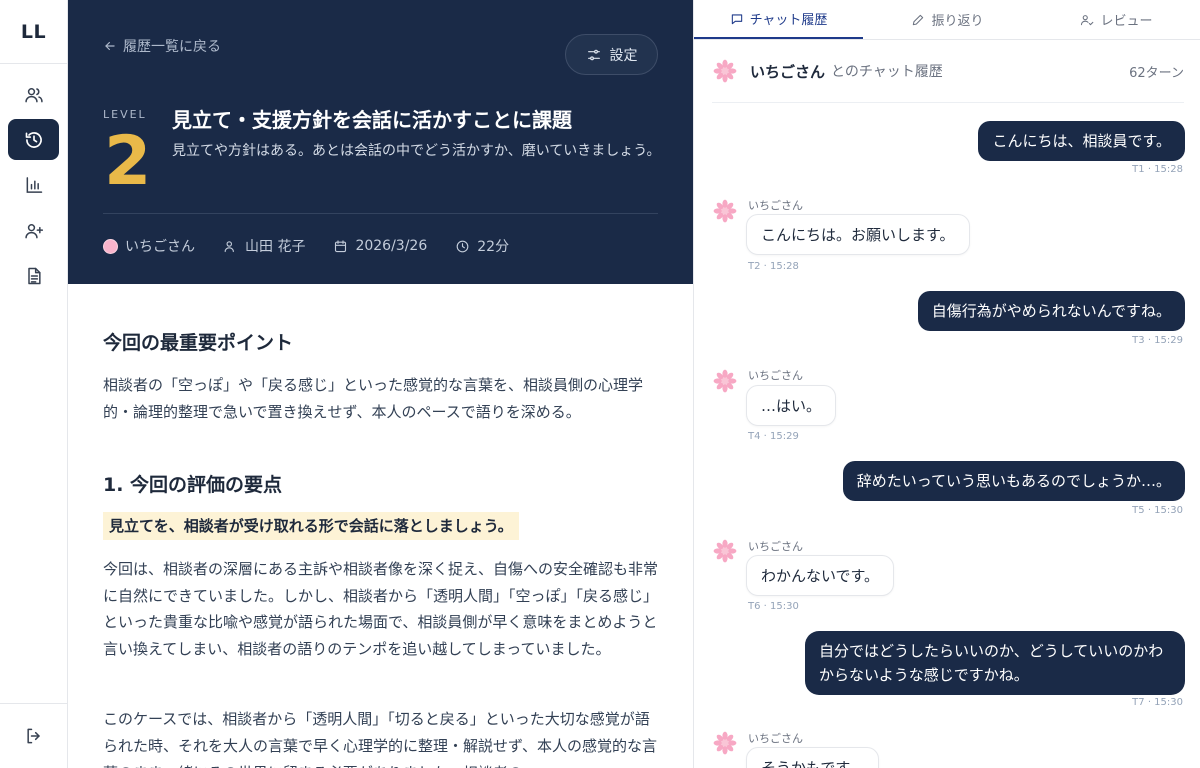 Image resolution: width=1200 pixels, height=768 pixels. Describe the element at coordinates (1157, 510) in the screenshot. I see `message-timestamp: T5 · 15:30` at that location.